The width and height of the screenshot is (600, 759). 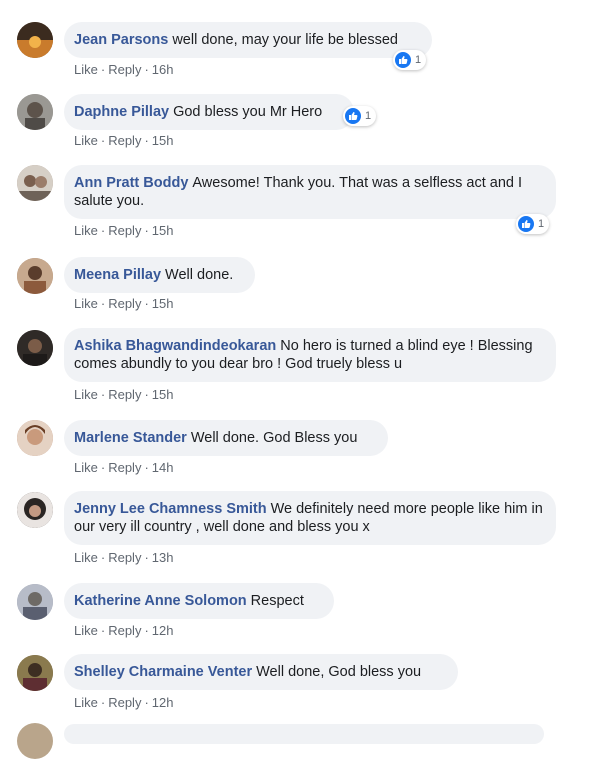 I want to click on comment-timestamp: 13h, so click(x=163, y=557).